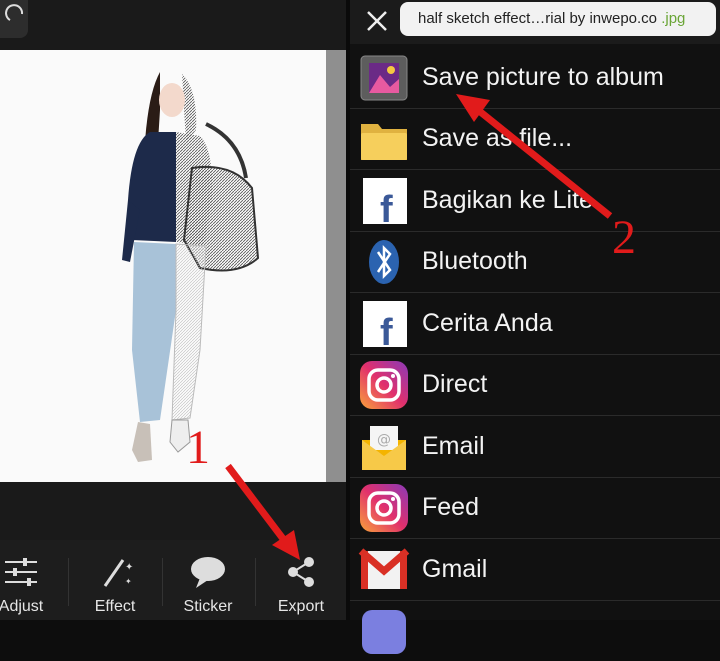 Image resolution: width=720 pixels, height=661 pixels. Describe the element at coordinates (259, 507) in the screenshot. I see `arrow-to-export` at that location.